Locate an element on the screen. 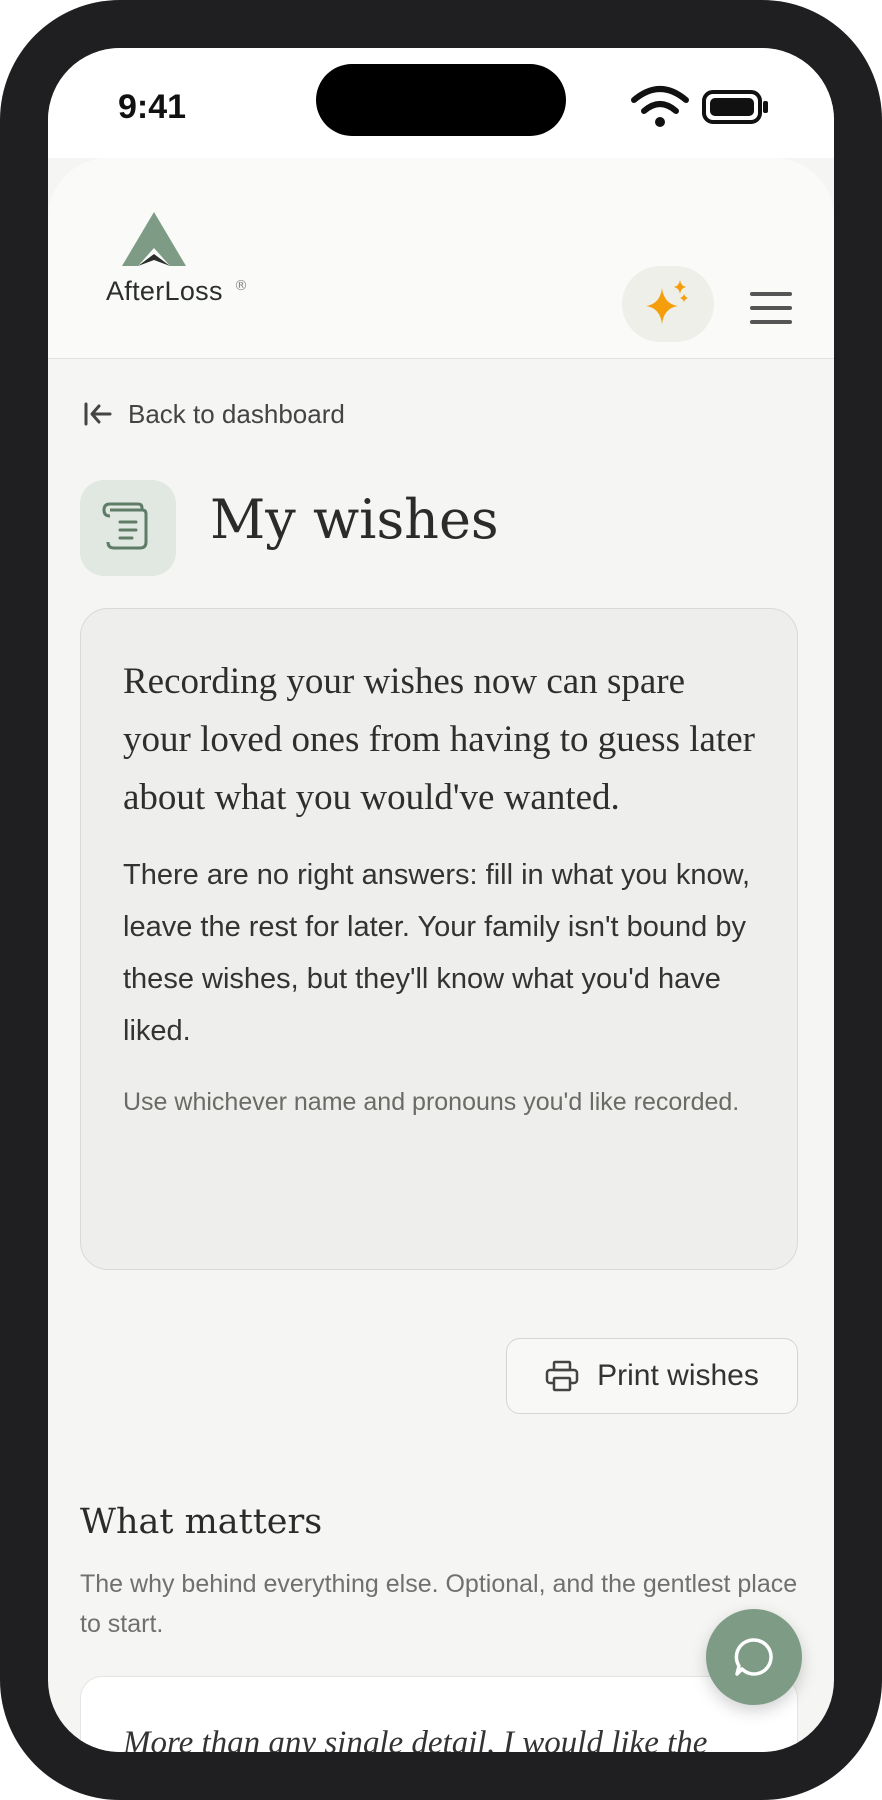  print-wishes-label: Print wishes is located at coordinates (678, 1375).